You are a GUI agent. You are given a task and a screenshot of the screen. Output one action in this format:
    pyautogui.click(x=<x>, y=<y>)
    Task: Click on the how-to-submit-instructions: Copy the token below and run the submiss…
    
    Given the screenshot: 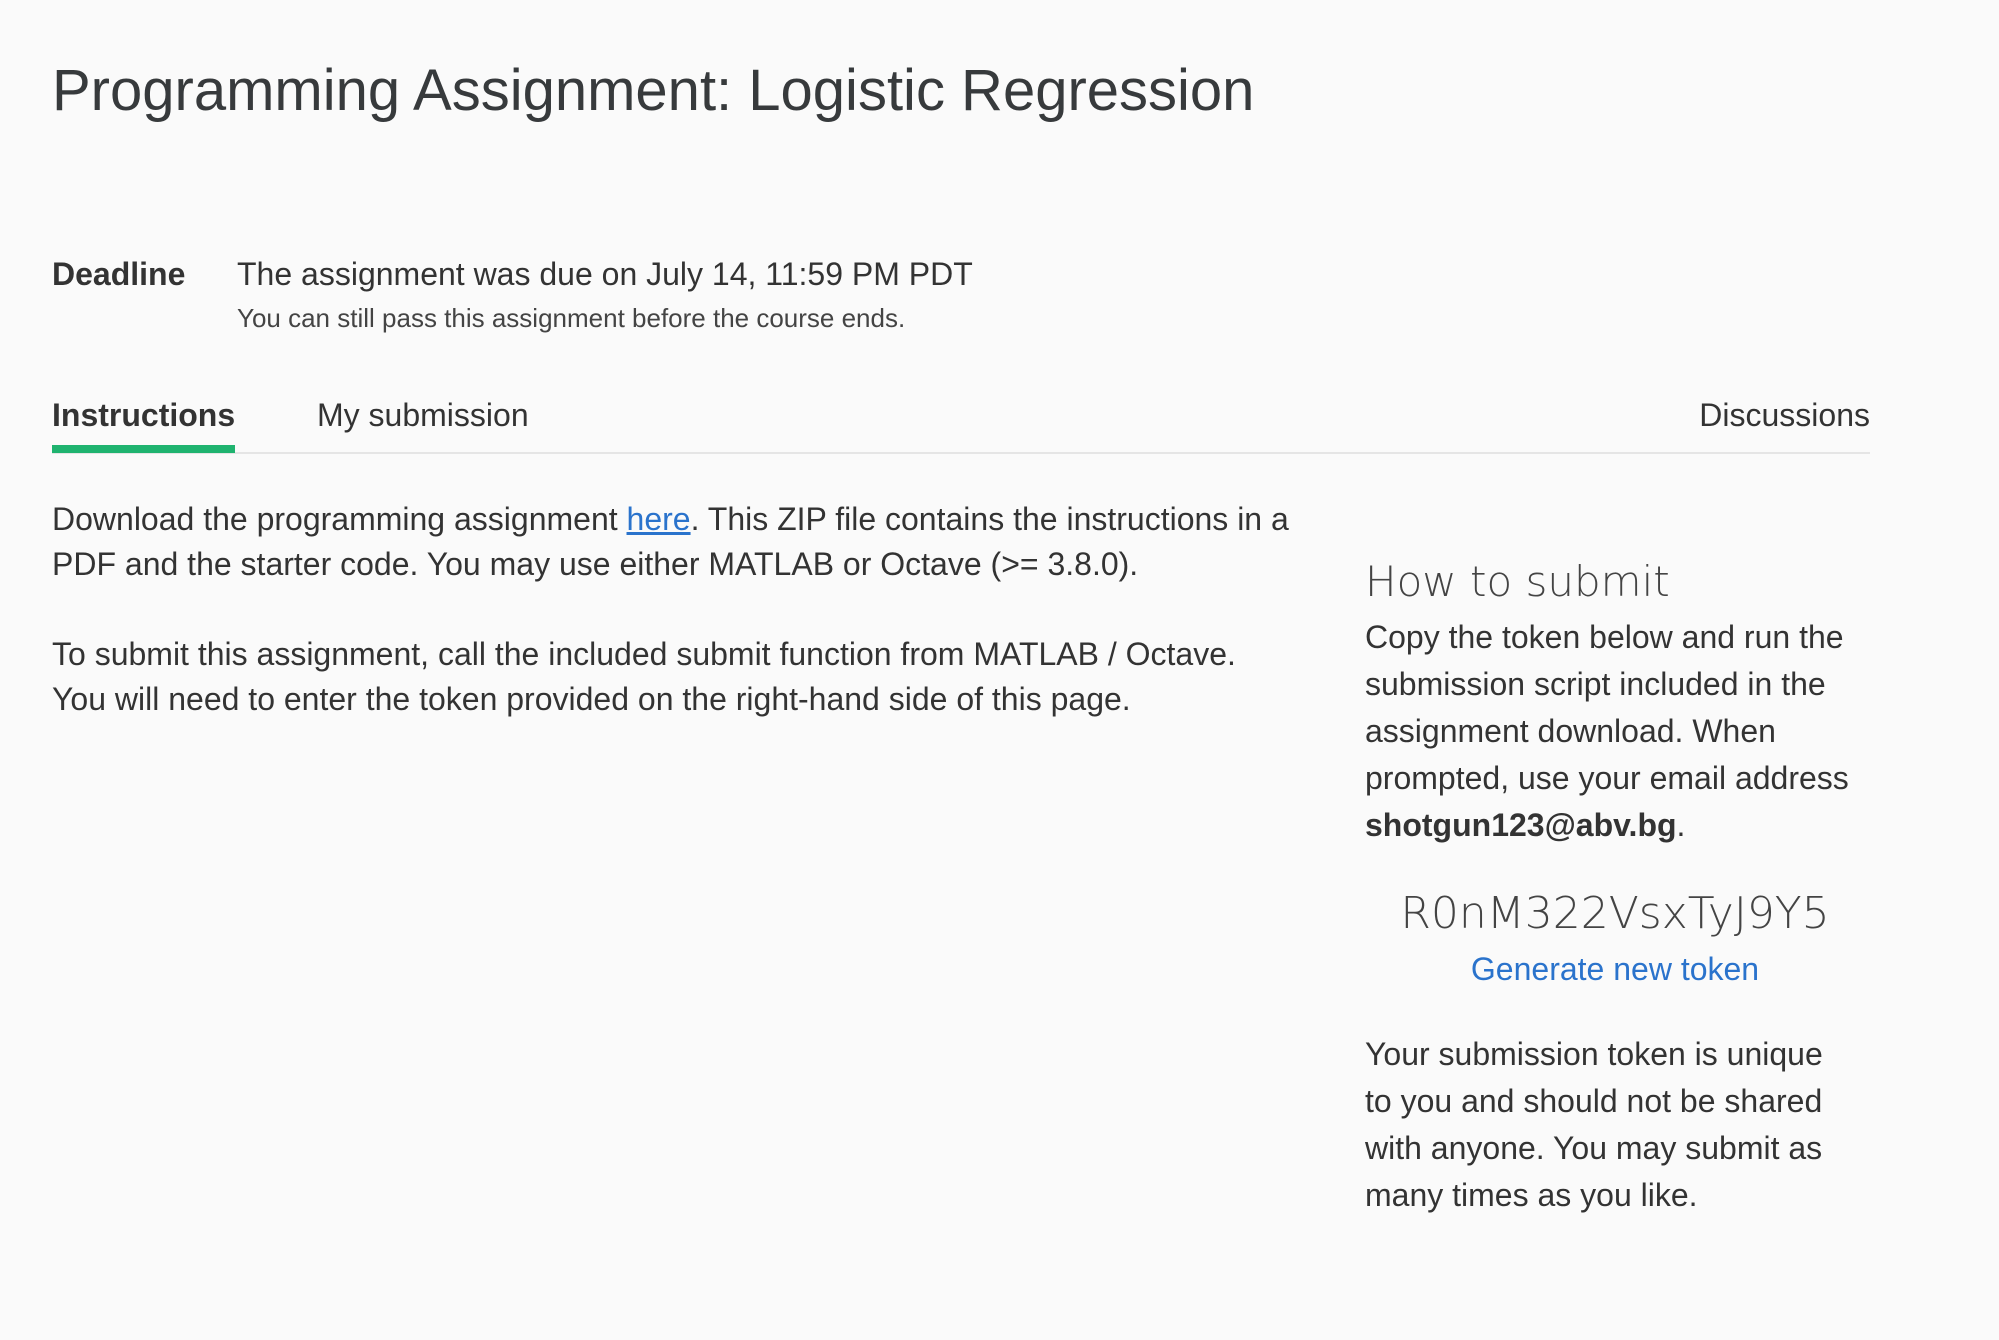 What is the action you would take?
    pyautogui.click(x=1607, y=707)
    